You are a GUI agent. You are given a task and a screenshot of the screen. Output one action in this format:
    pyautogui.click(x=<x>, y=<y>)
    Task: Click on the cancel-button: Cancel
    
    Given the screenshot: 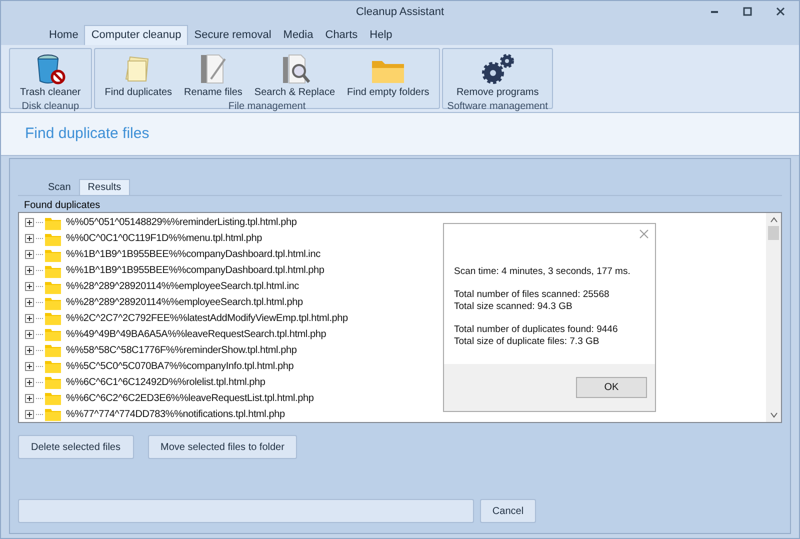 What is the action you would take?
    pyautogui.click(x=508, y=511)
    